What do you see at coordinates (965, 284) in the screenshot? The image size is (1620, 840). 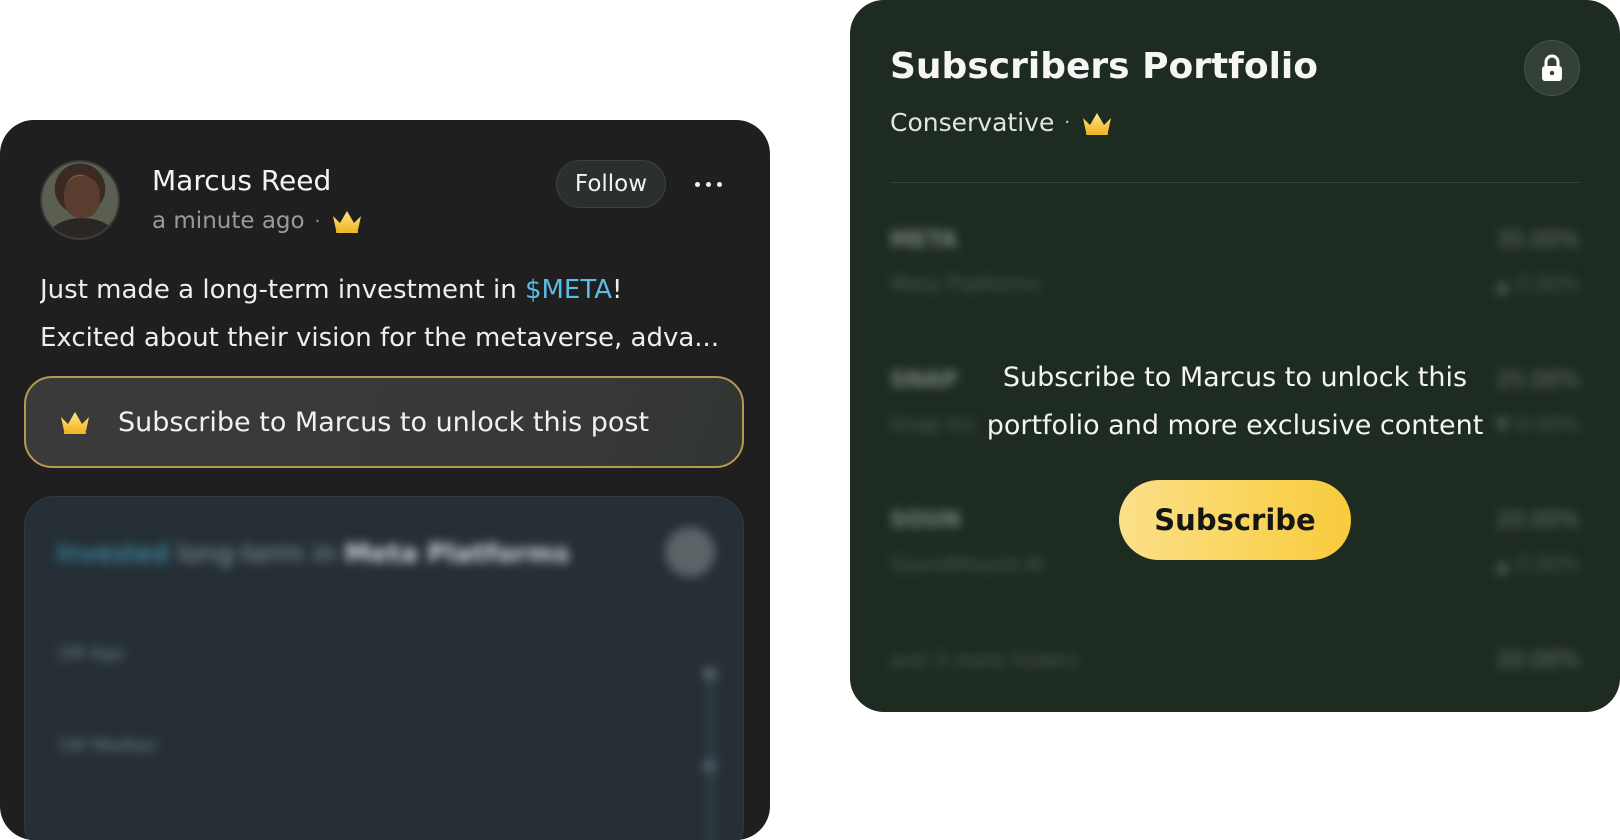 I see `holding-name: Meta Platforms` at bounding box center [965, 284].